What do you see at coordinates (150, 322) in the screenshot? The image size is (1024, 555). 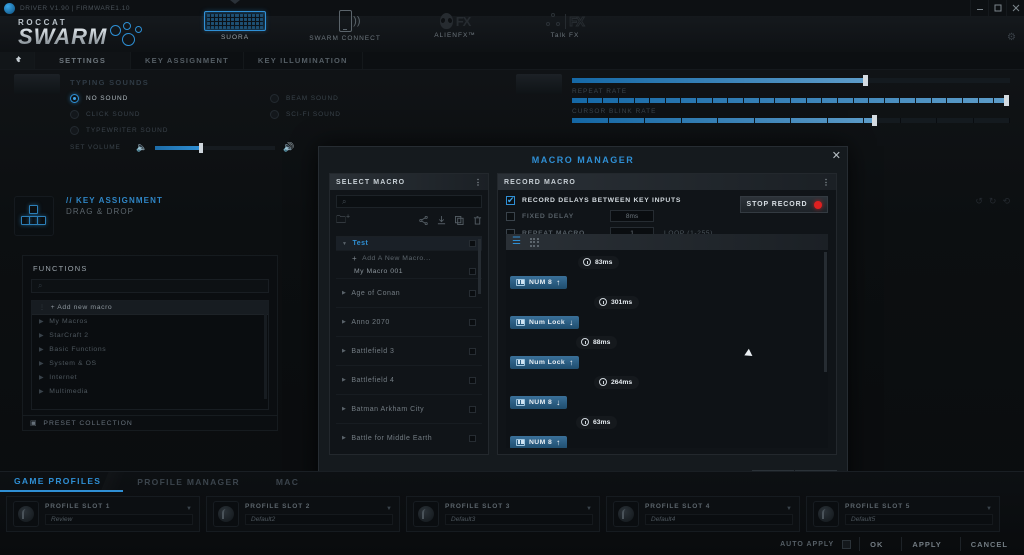 I see `function-item-my-macros: ▶ My Macros` at bounding box center [150, 322].